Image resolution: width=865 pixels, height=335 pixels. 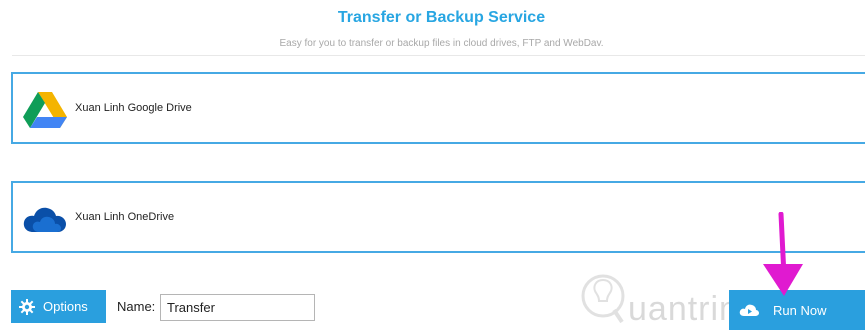 What do you see at coordinates (749, 310) in the screenshot?
I see `cloud-run-icon` at bounding box center [749, 310].